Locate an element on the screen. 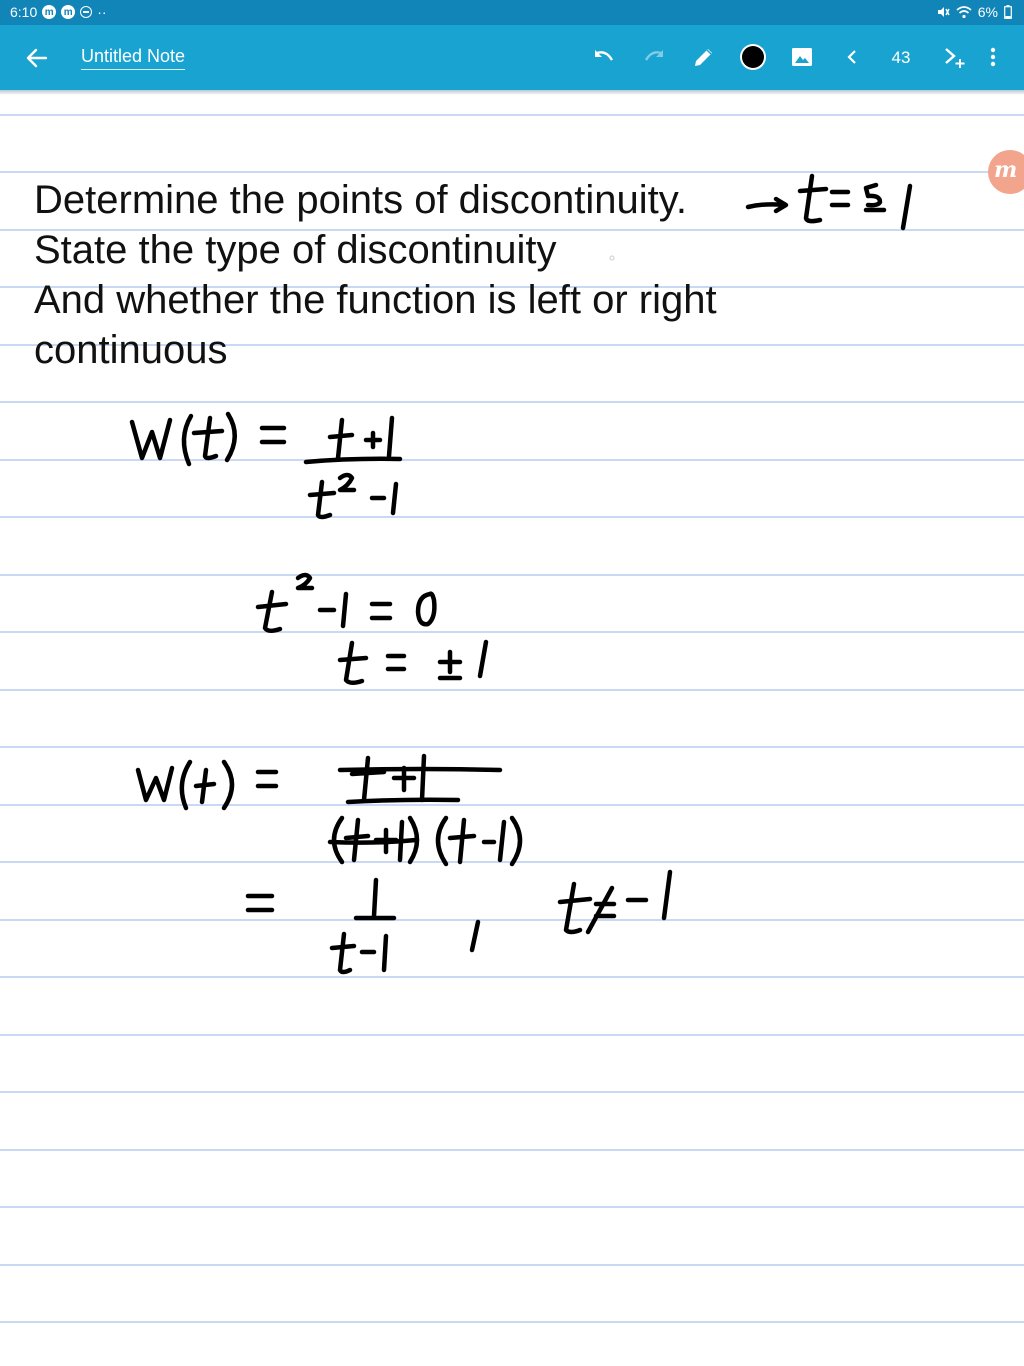 The image size is (1024, 1366). floating-app-badge: m is located at coordinates (1006, 172).